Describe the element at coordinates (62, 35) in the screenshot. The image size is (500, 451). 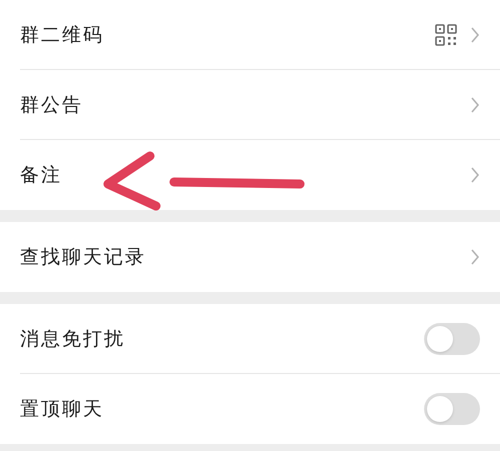
I see `row-label: 群二维码` at that location.